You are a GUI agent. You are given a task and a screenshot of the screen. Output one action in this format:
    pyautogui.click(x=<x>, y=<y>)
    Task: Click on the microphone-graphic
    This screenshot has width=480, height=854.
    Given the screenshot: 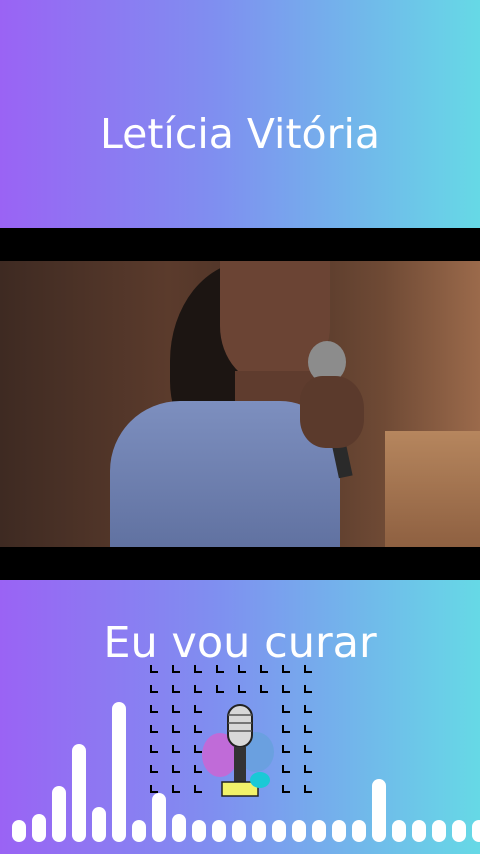 What is the action you would take?
    pyautogui.click(x=238, y=750)
    